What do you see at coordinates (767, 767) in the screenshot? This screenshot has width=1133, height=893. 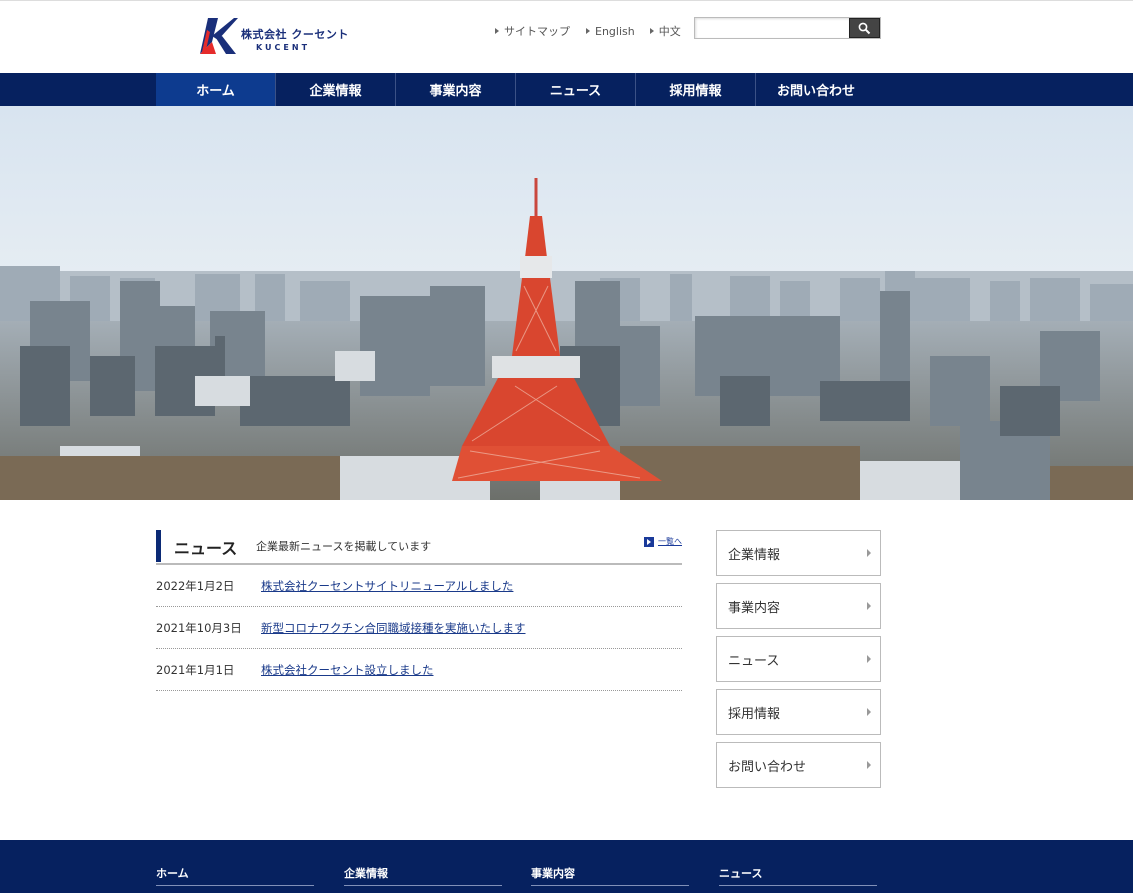 I see `side-item-label: お問い合わせ` at bounding box center [767, 767].